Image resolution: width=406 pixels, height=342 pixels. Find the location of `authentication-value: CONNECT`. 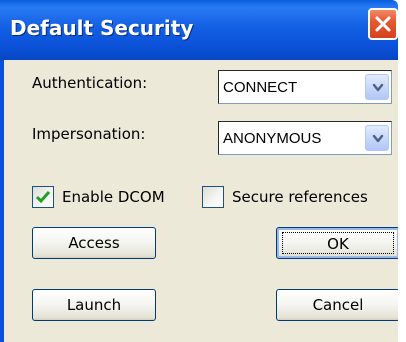

authentication-value: CONNECT is located at coordinates (260, 87).